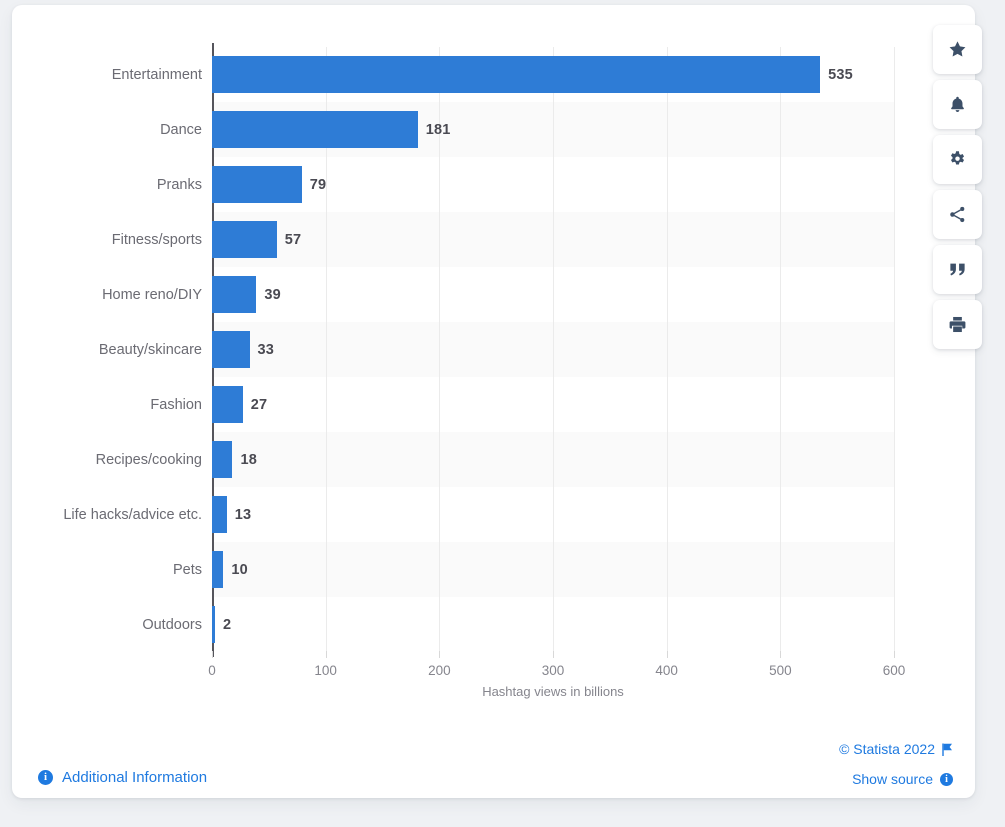 The image size is (1005, 827). I want to click on settings-gear-button, so click(957, 159).